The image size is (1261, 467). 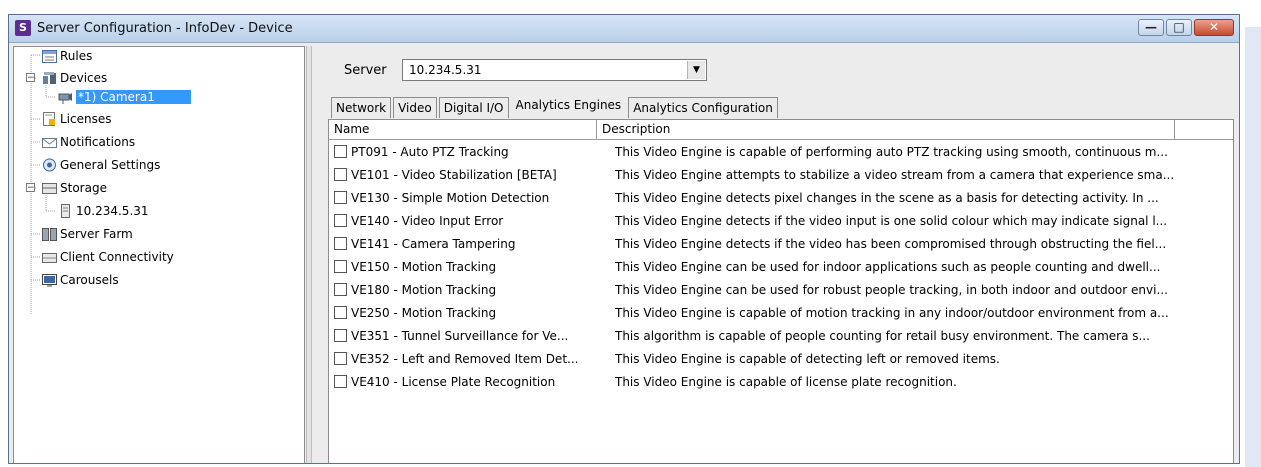 I want to click on minimize-button: —, so click(x=1151, y=27).